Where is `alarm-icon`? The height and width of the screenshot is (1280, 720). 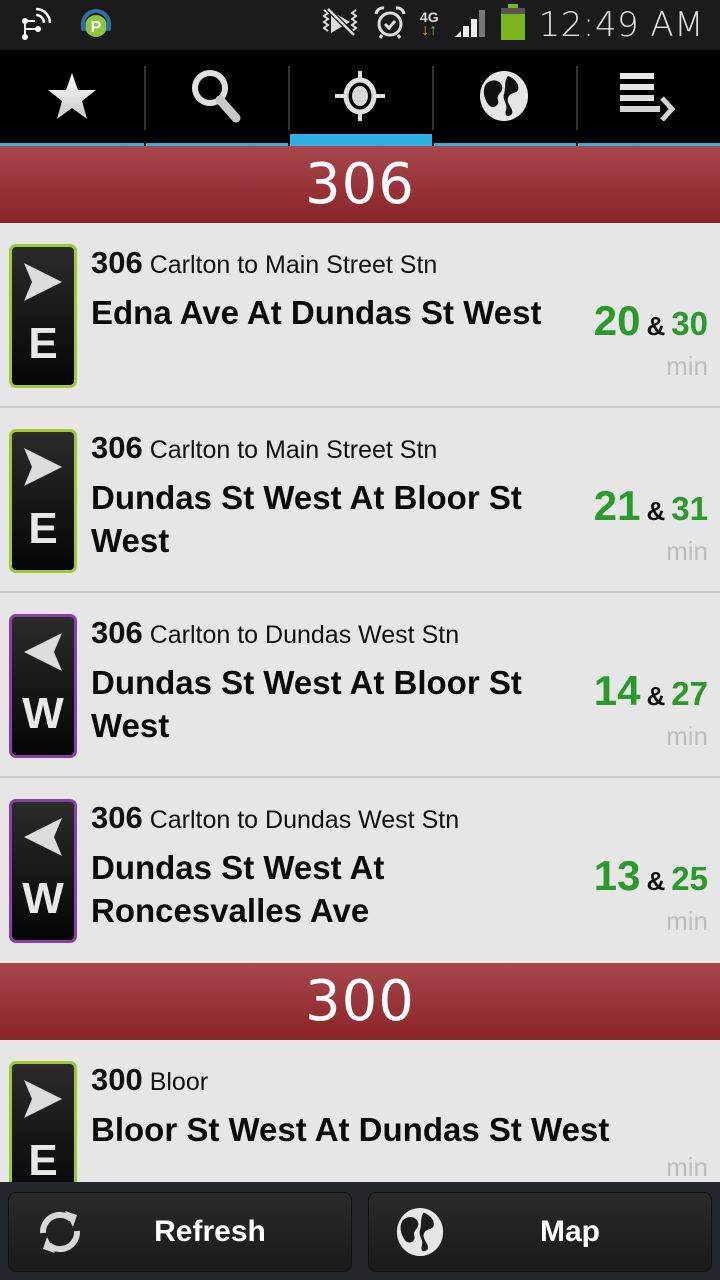 alarm-icon is located at coordinates (390, 24).